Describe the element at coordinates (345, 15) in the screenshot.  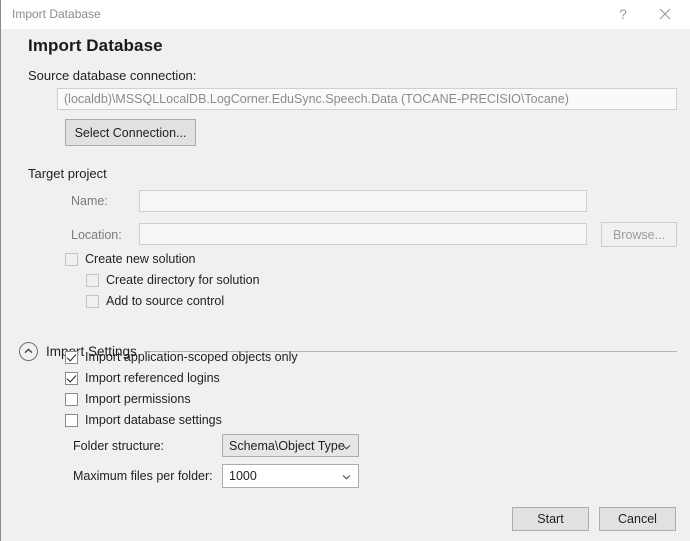
I see `title-bar: Import Database ?` at that location.